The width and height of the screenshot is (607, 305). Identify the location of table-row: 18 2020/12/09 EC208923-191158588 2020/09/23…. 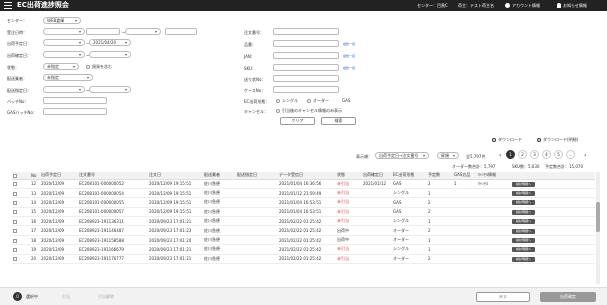
(303, 240).